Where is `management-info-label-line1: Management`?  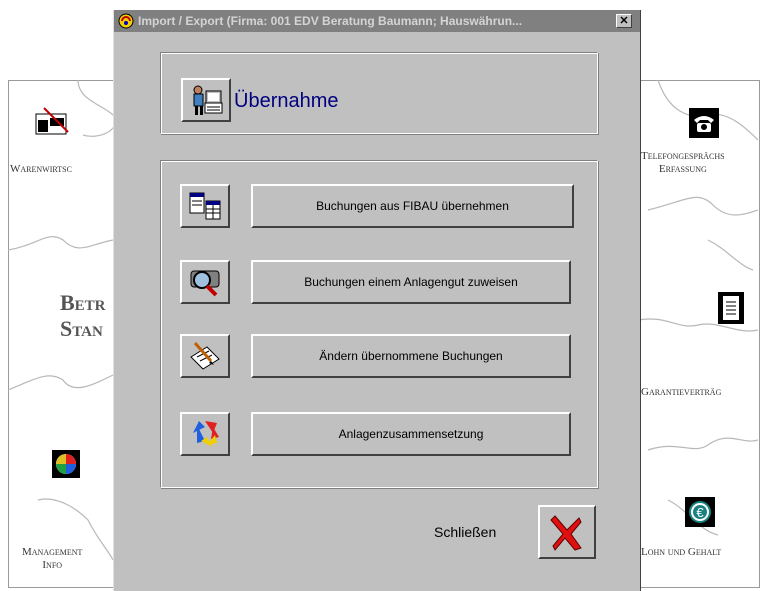
management-info-label-line1: Management is located at coordinates (52, 552).